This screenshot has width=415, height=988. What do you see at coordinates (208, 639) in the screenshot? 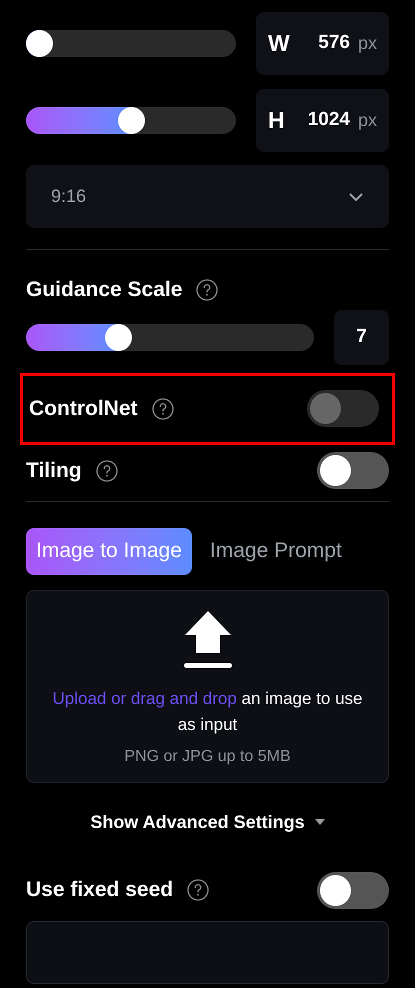
I see `upload-icon` at bounding box center [208, 639].